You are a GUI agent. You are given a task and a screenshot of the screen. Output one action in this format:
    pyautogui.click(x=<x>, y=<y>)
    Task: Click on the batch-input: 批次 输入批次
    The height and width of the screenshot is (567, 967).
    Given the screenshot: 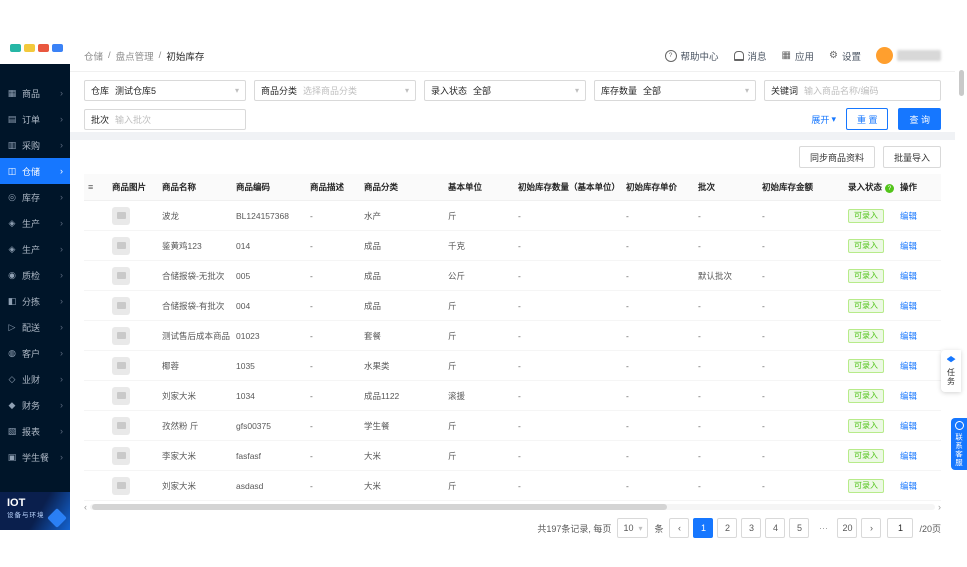 What is the action you would take?
    pyautogui.click(x=165, y=119)
    